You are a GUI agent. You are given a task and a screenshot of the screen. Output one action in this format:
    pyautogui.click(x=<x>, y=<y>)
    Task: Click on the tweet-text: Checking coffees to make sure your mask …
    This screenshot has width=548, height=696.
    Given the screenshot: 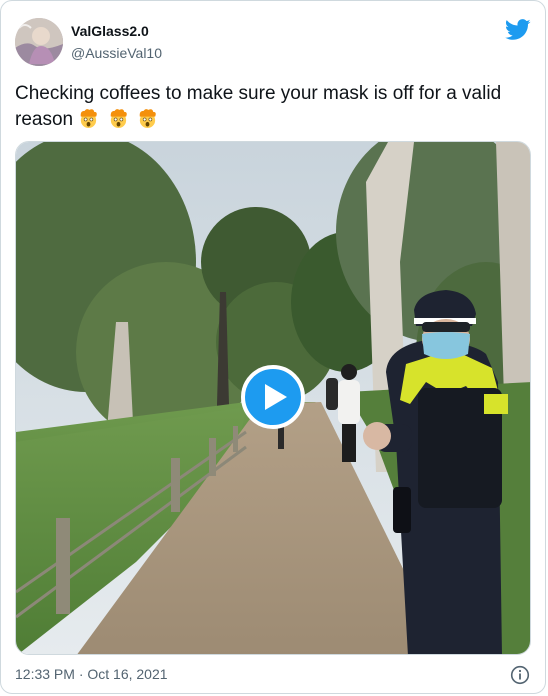 What is the action you would take?
    pyautogui.click(x=275, y=107)
    